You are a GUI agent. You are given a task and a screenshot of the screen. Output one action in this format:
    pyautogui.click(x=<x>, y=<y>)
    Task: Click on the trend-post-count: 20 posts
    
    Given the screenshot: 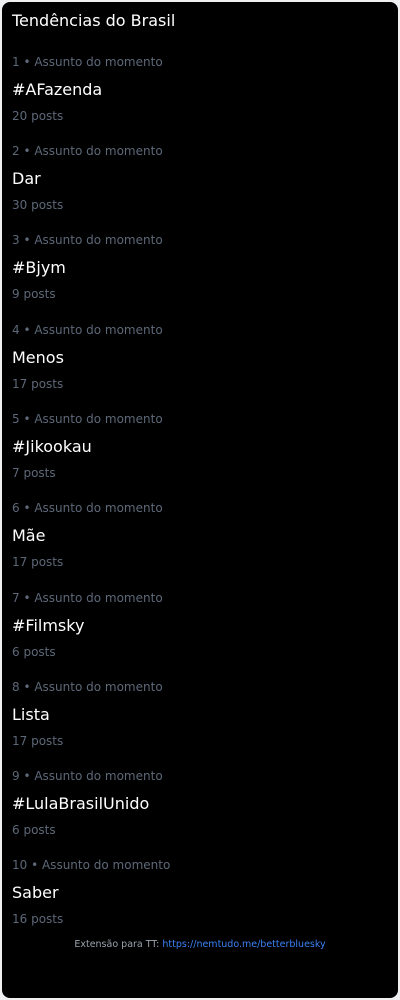 What is the action you would take?
    pyautogui.click(x=38, y=116)
    